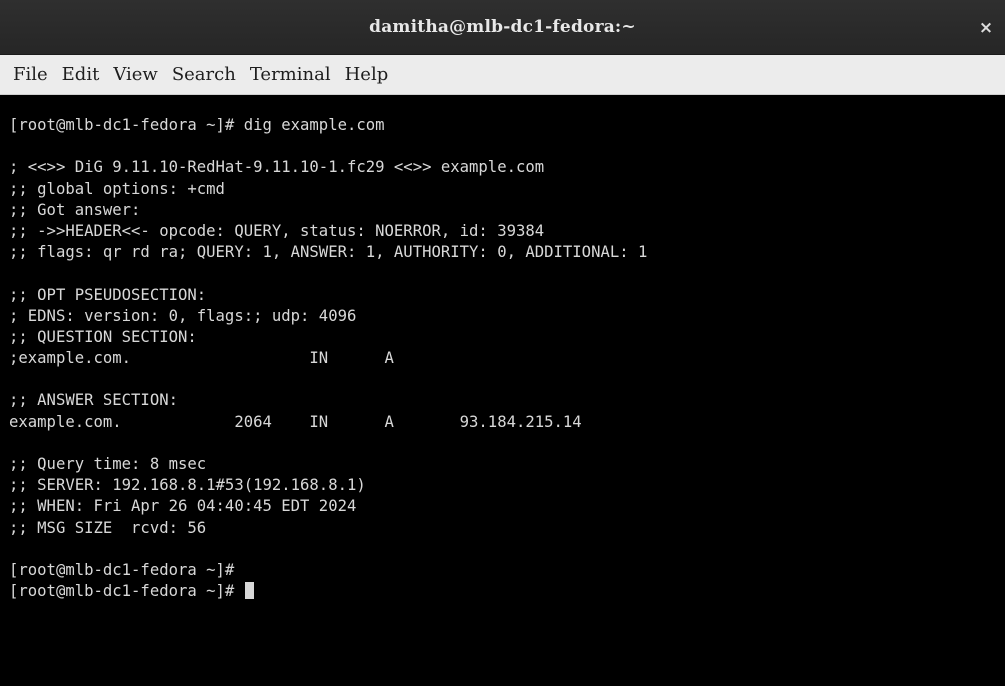 The image size is (1005, 686). I want to click on terminal-line: ;; MSG SIZE rcvd: 56, so click(108, 527).